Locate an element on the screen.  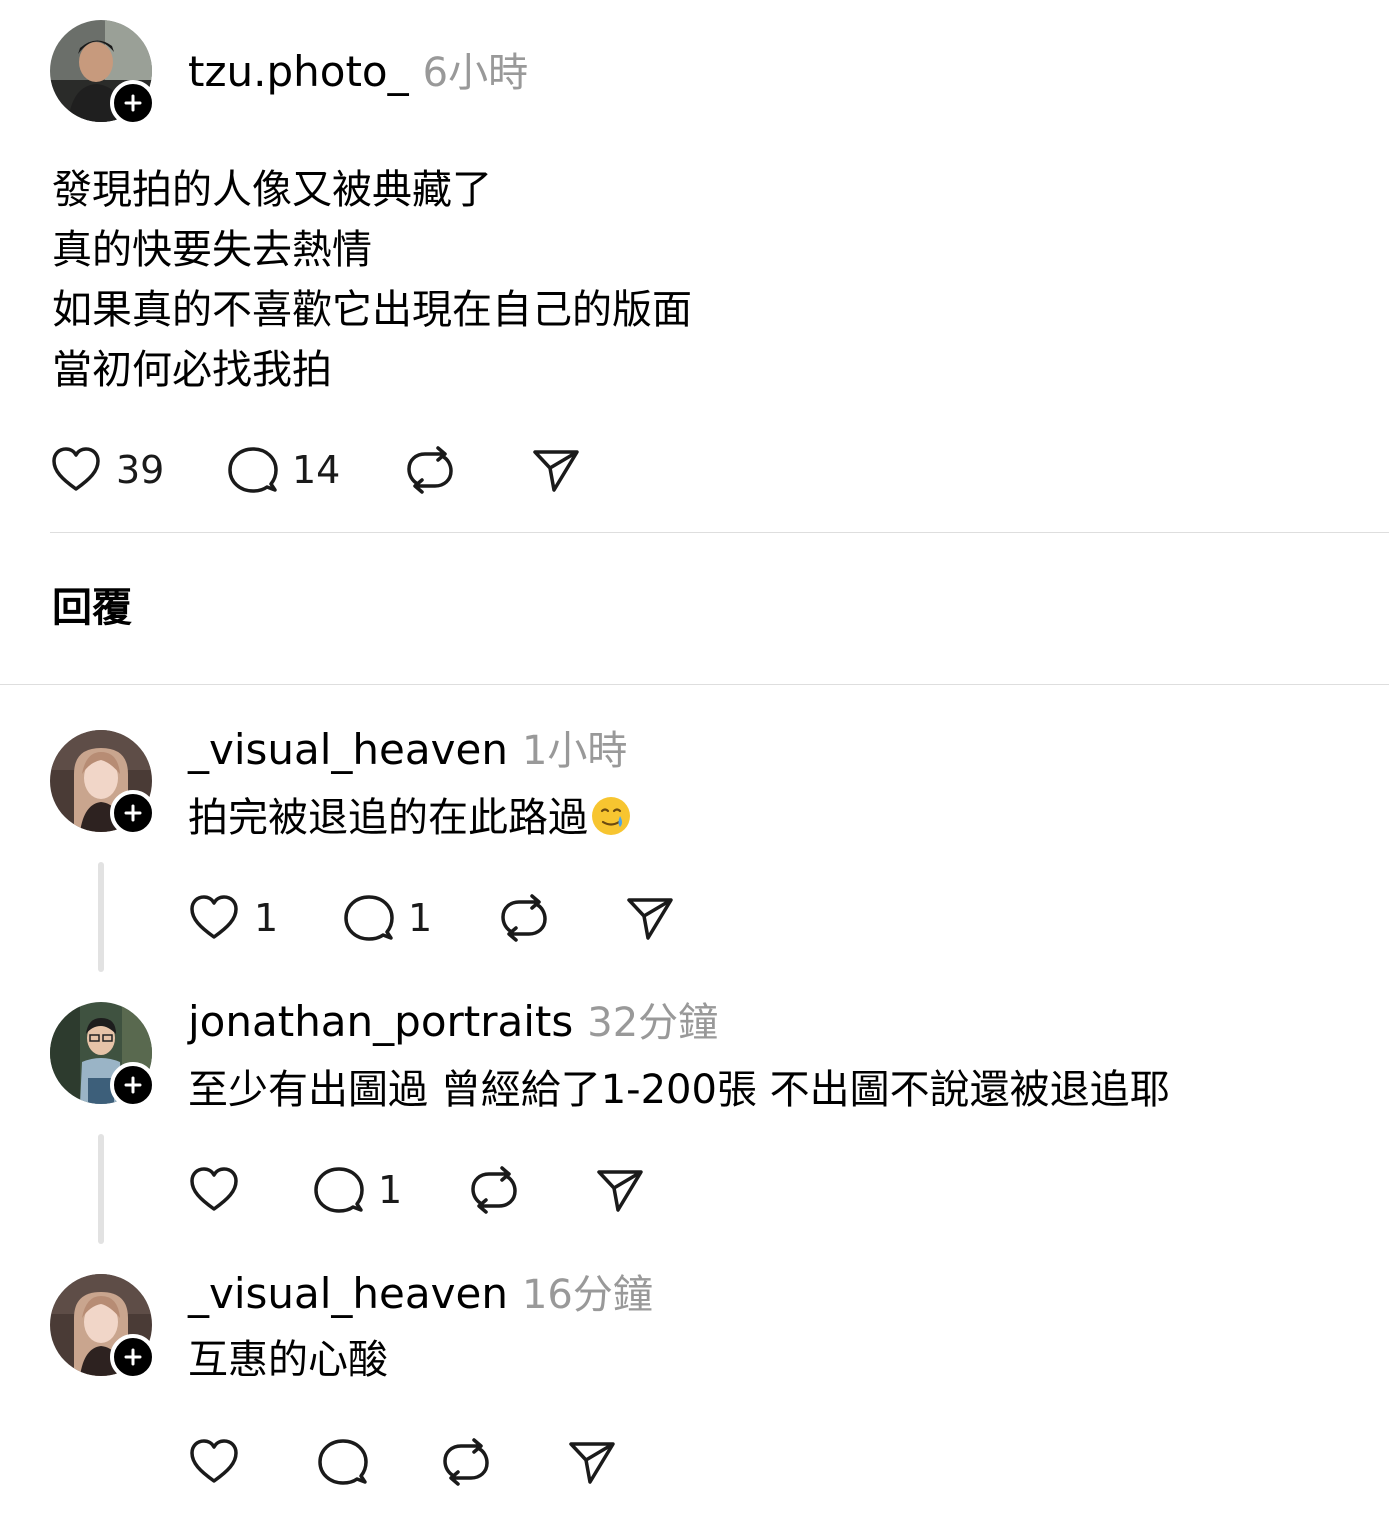
reply-username: jonathan_portraits 32分鐘 is located at coordinates (453, 1022).